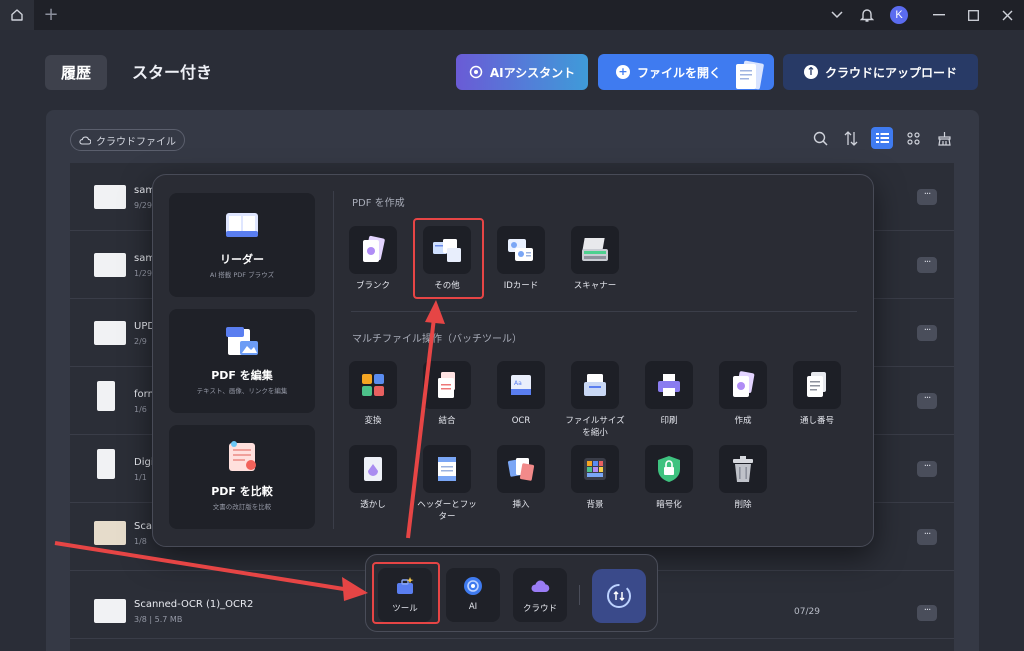 This screenshot has height=651, width=1024. I want to click on tab-history: 履歴, so click(76, 72).